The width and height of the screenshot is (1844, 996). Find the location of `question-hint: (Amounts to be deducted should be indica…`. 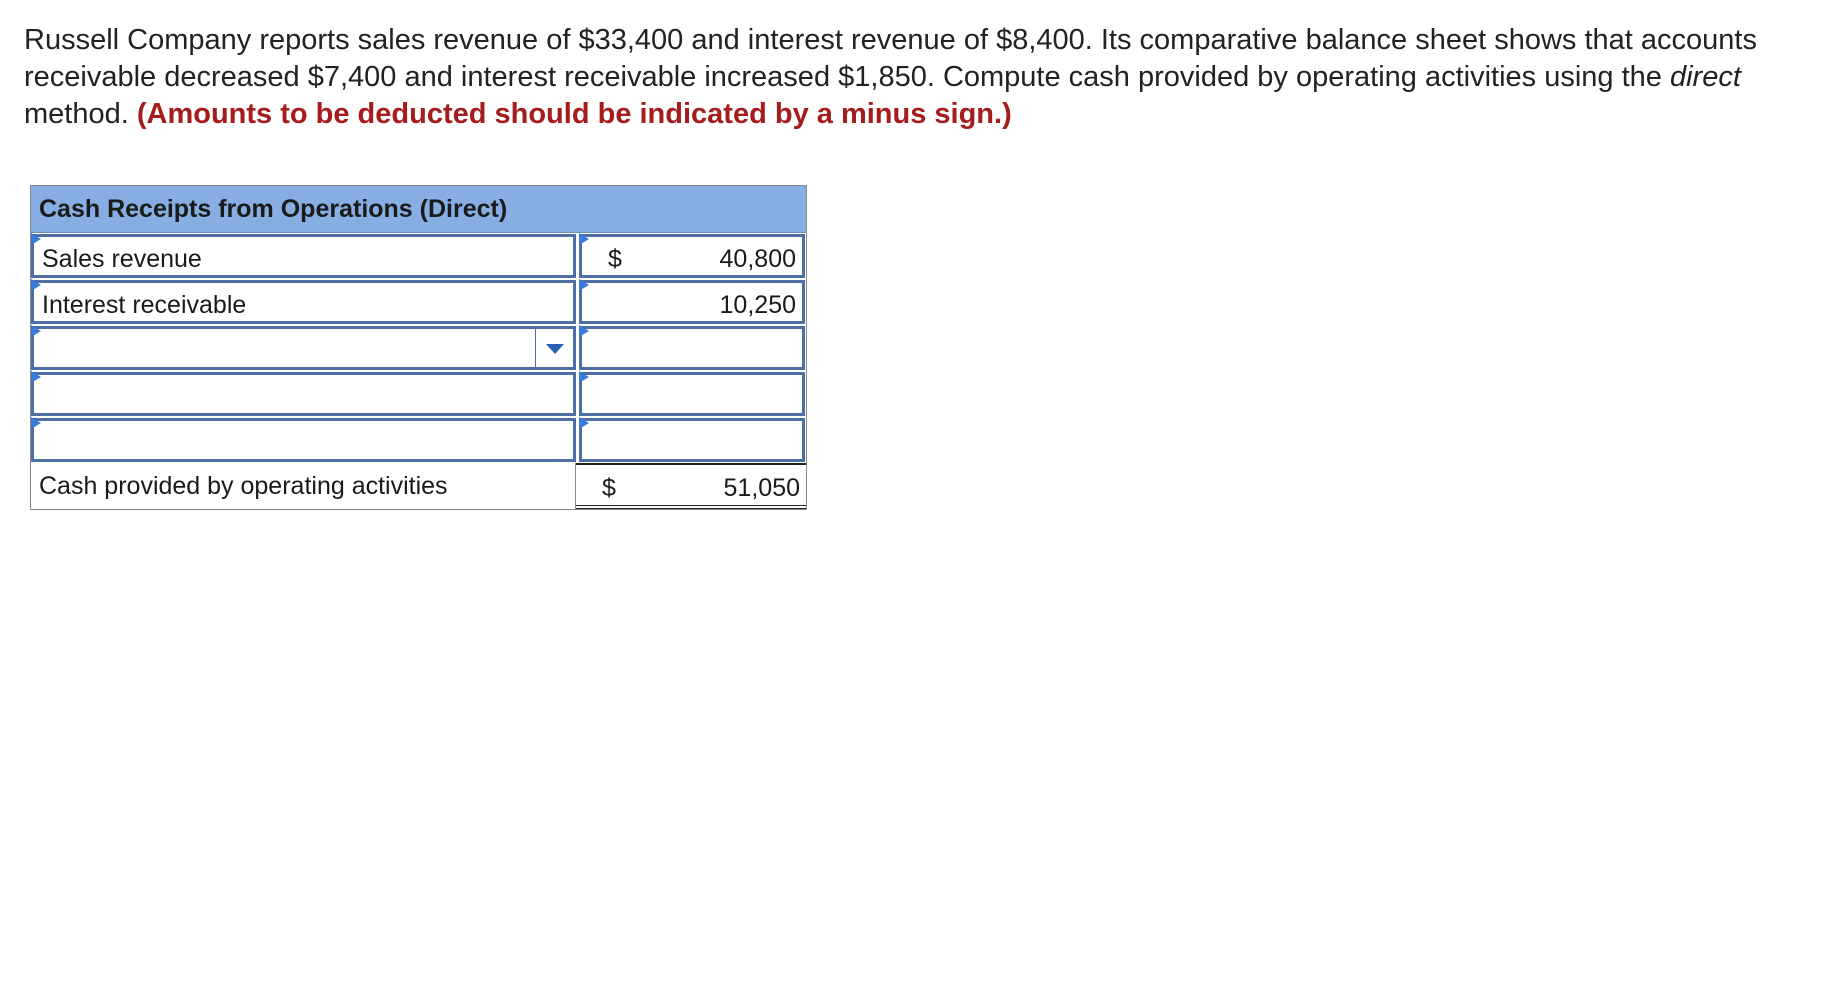

question-hint: (Amounts to be deducted should be indica… is located at coordinates (574, 114).